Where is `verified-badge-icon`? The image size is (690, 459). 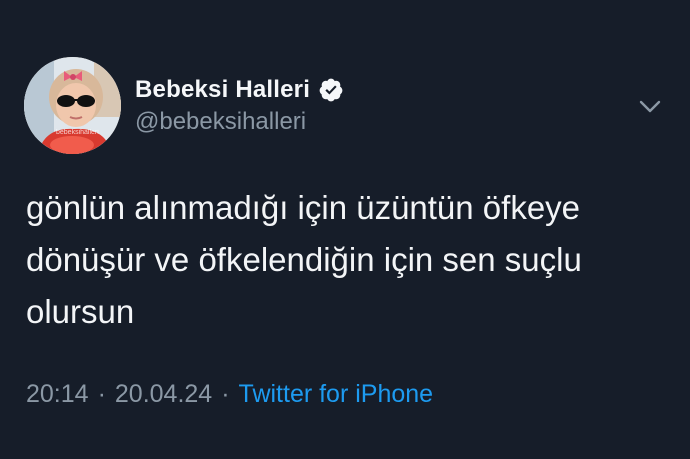
verified-badge-icon is located at coordinates (331, 90).